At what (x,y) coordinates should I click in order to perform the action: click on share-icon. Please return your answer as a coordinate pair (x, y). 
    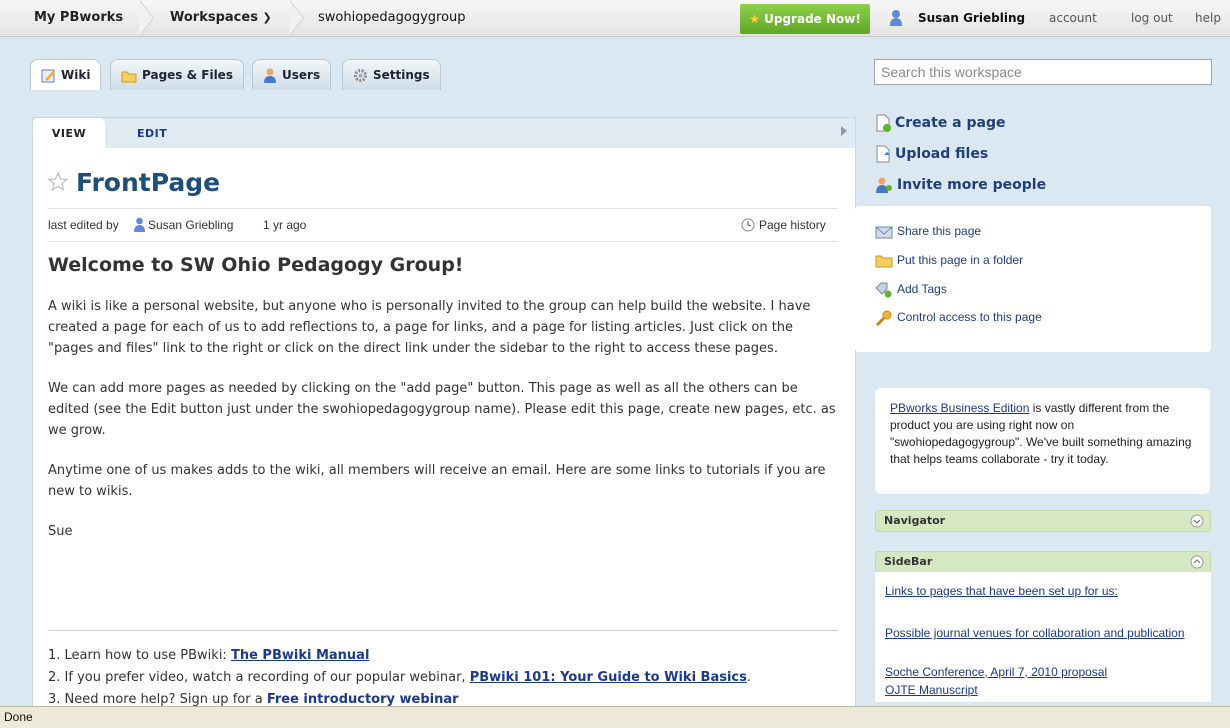
    Looking at the image, I should click on (884, 232).